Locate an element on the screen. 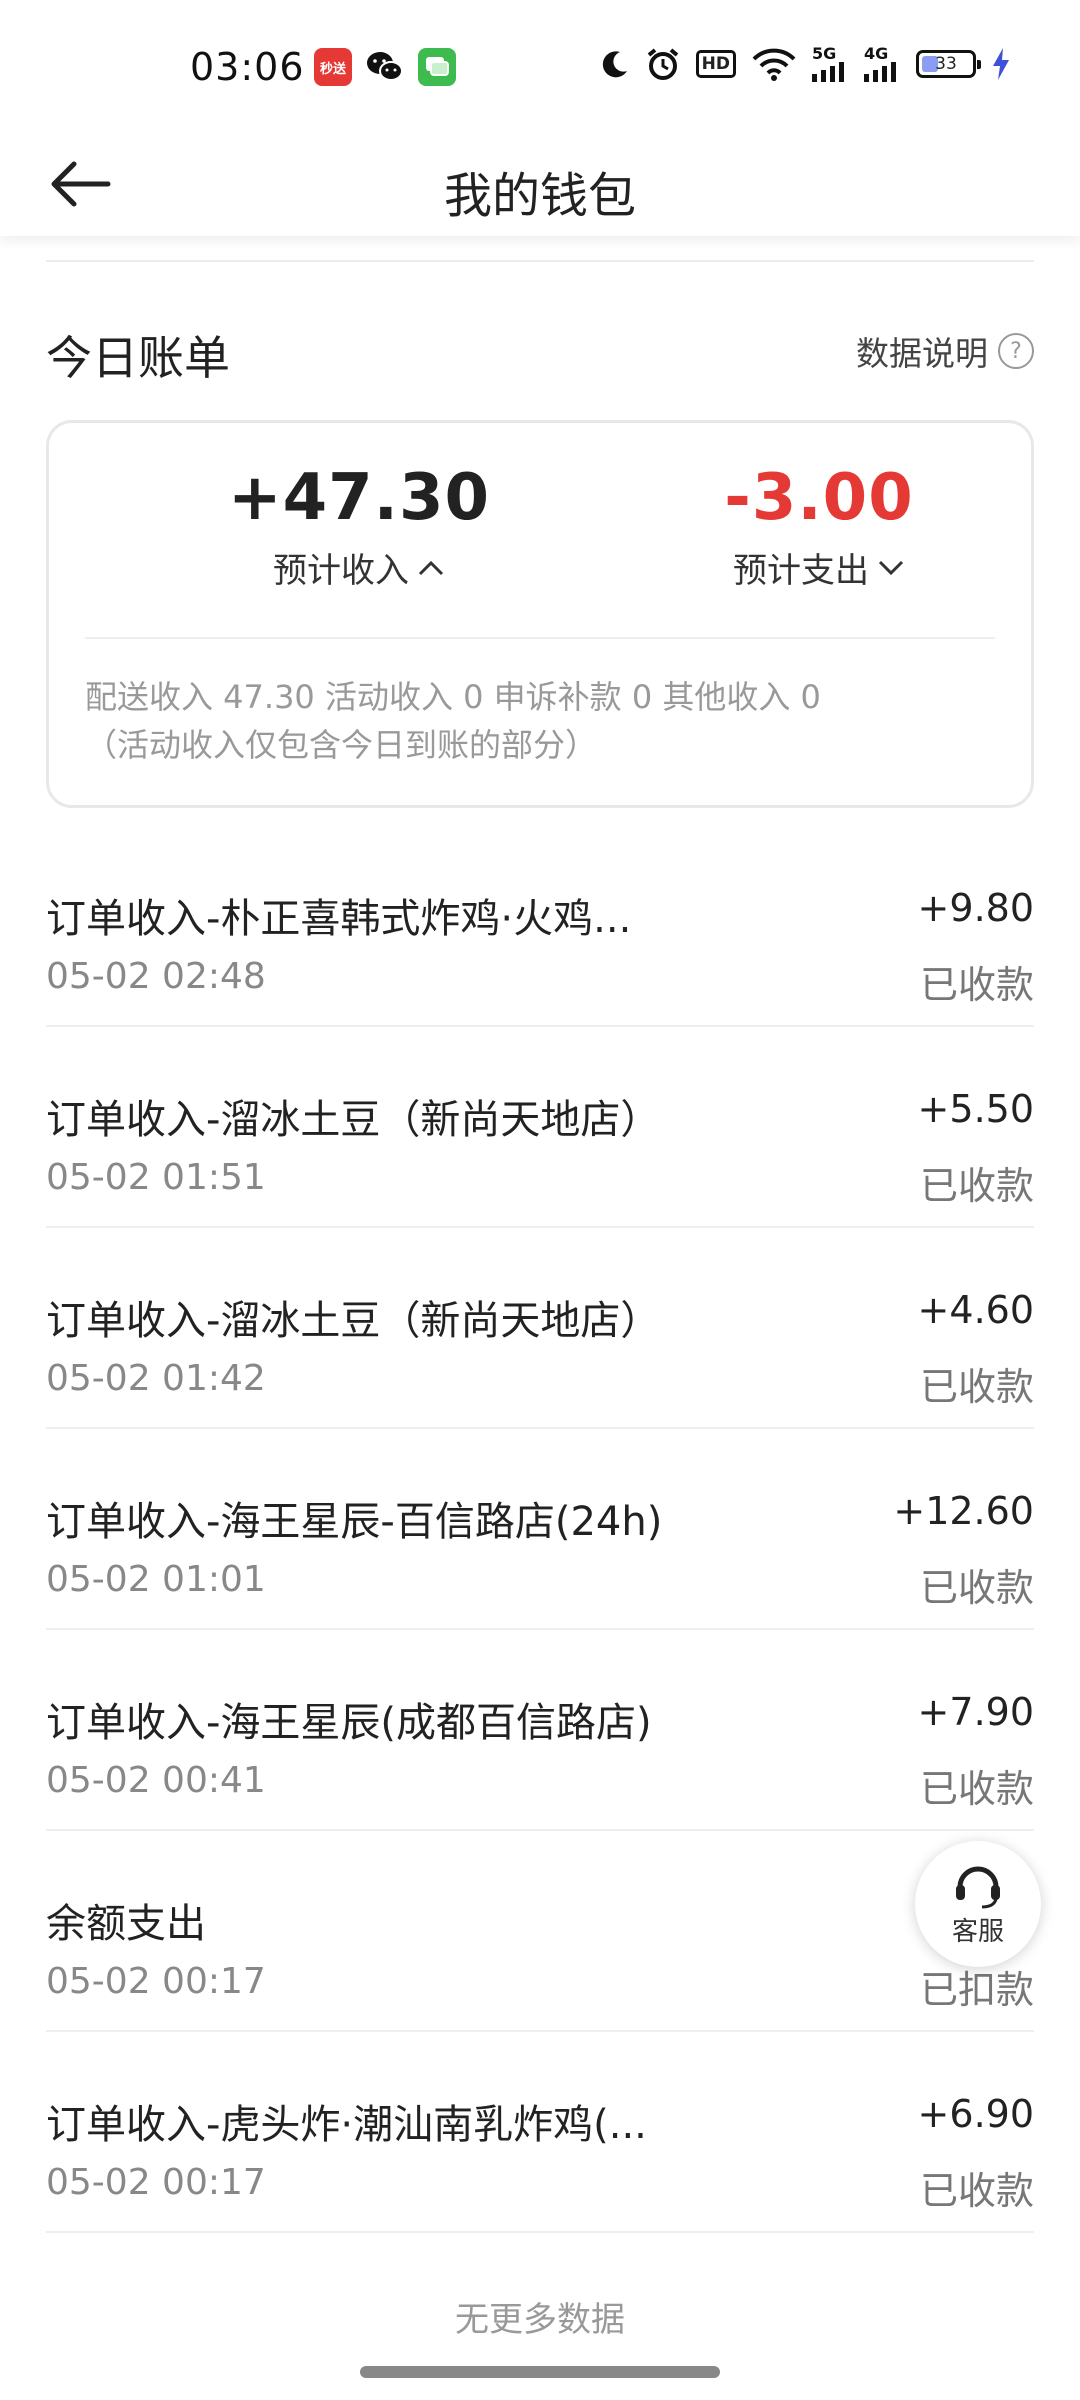  transaction-amount: +5.50 is located at coordinates (975, 1109).